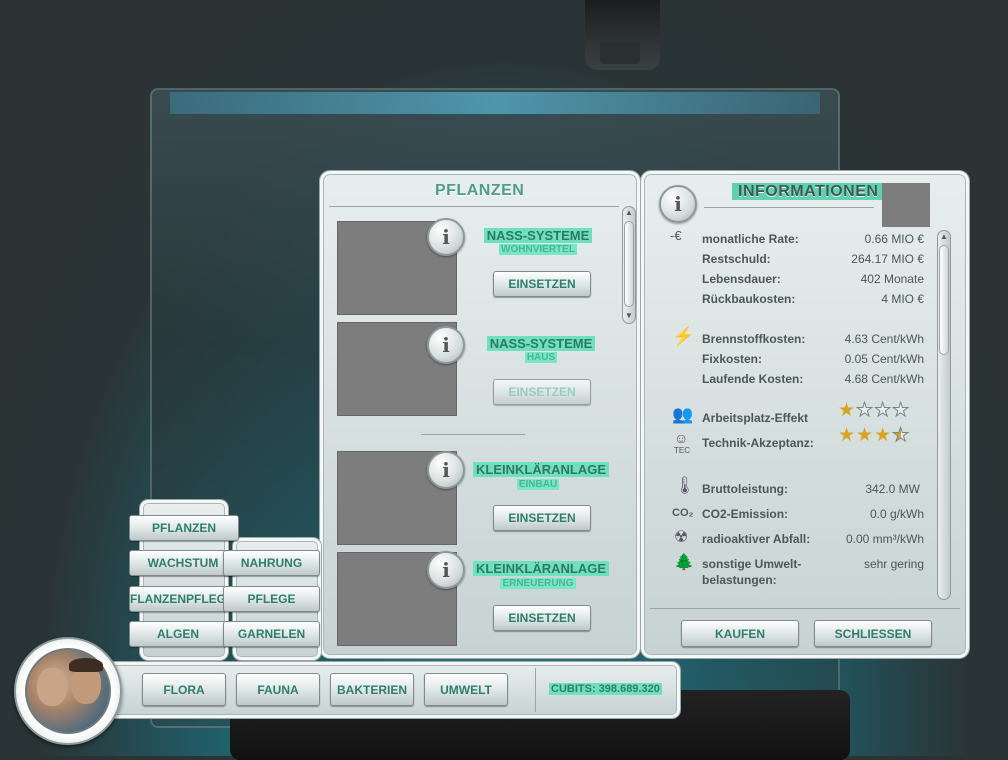 The width and height of the screenshot is (1008, 760). What do you see at coordinates (750, 239) in the screenshot?
I see `cost-label: monatliche Rate:` at bounding box center [750, 239].